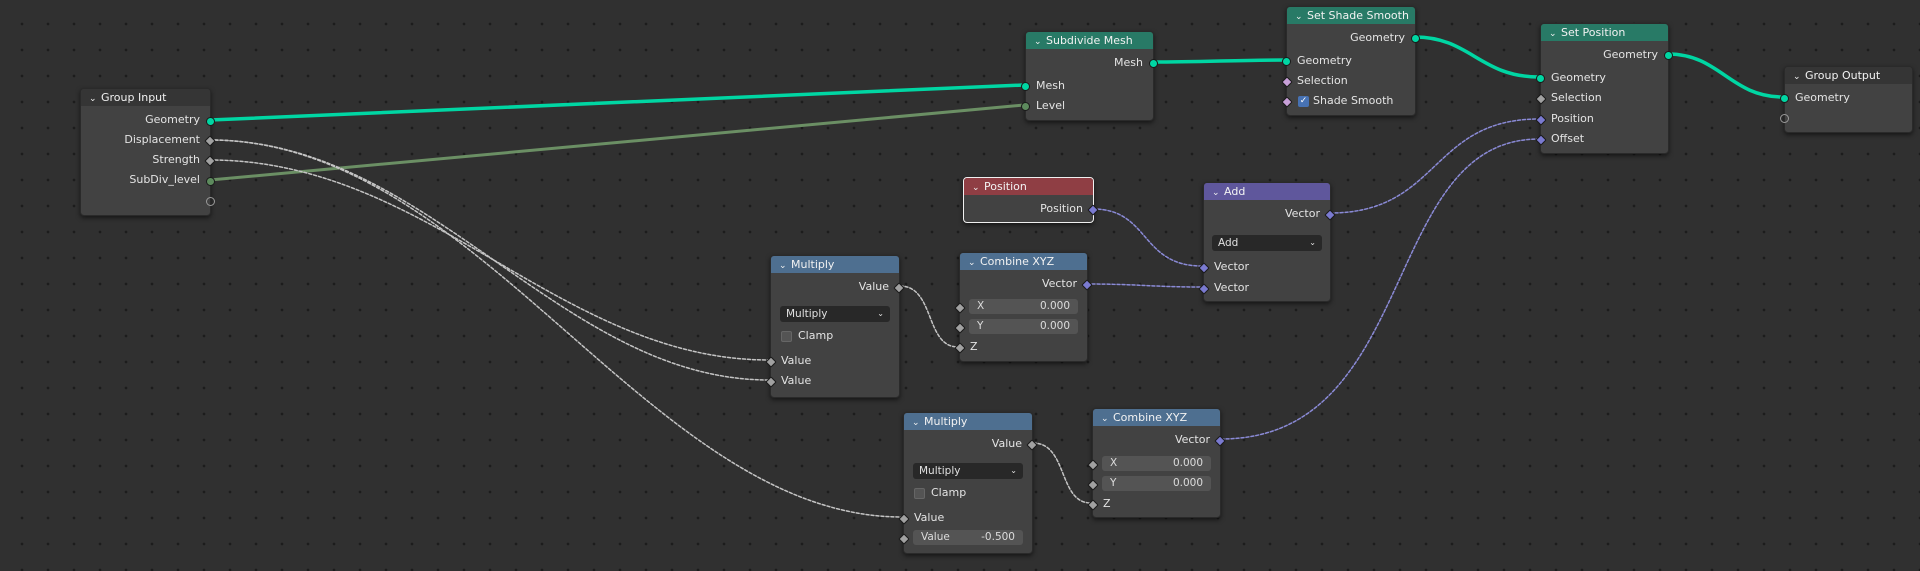 This screenshot has height=571, width=1920. I want to click on output-subdiv-level-label: SubDiv_level, so click(164, 179).